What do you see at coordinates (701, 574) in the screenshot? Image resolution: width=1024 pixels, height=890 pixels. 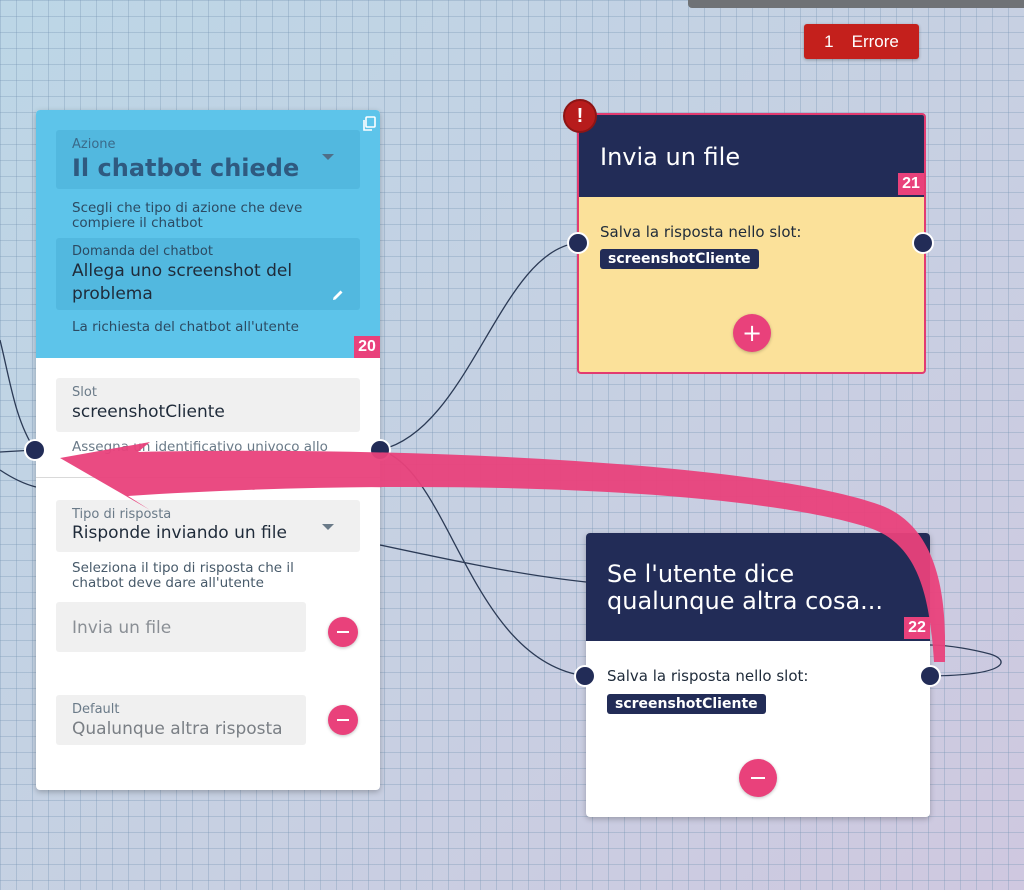 I see `card22-title-line1: Se l'utente dice` at bounding box center [701, 574].